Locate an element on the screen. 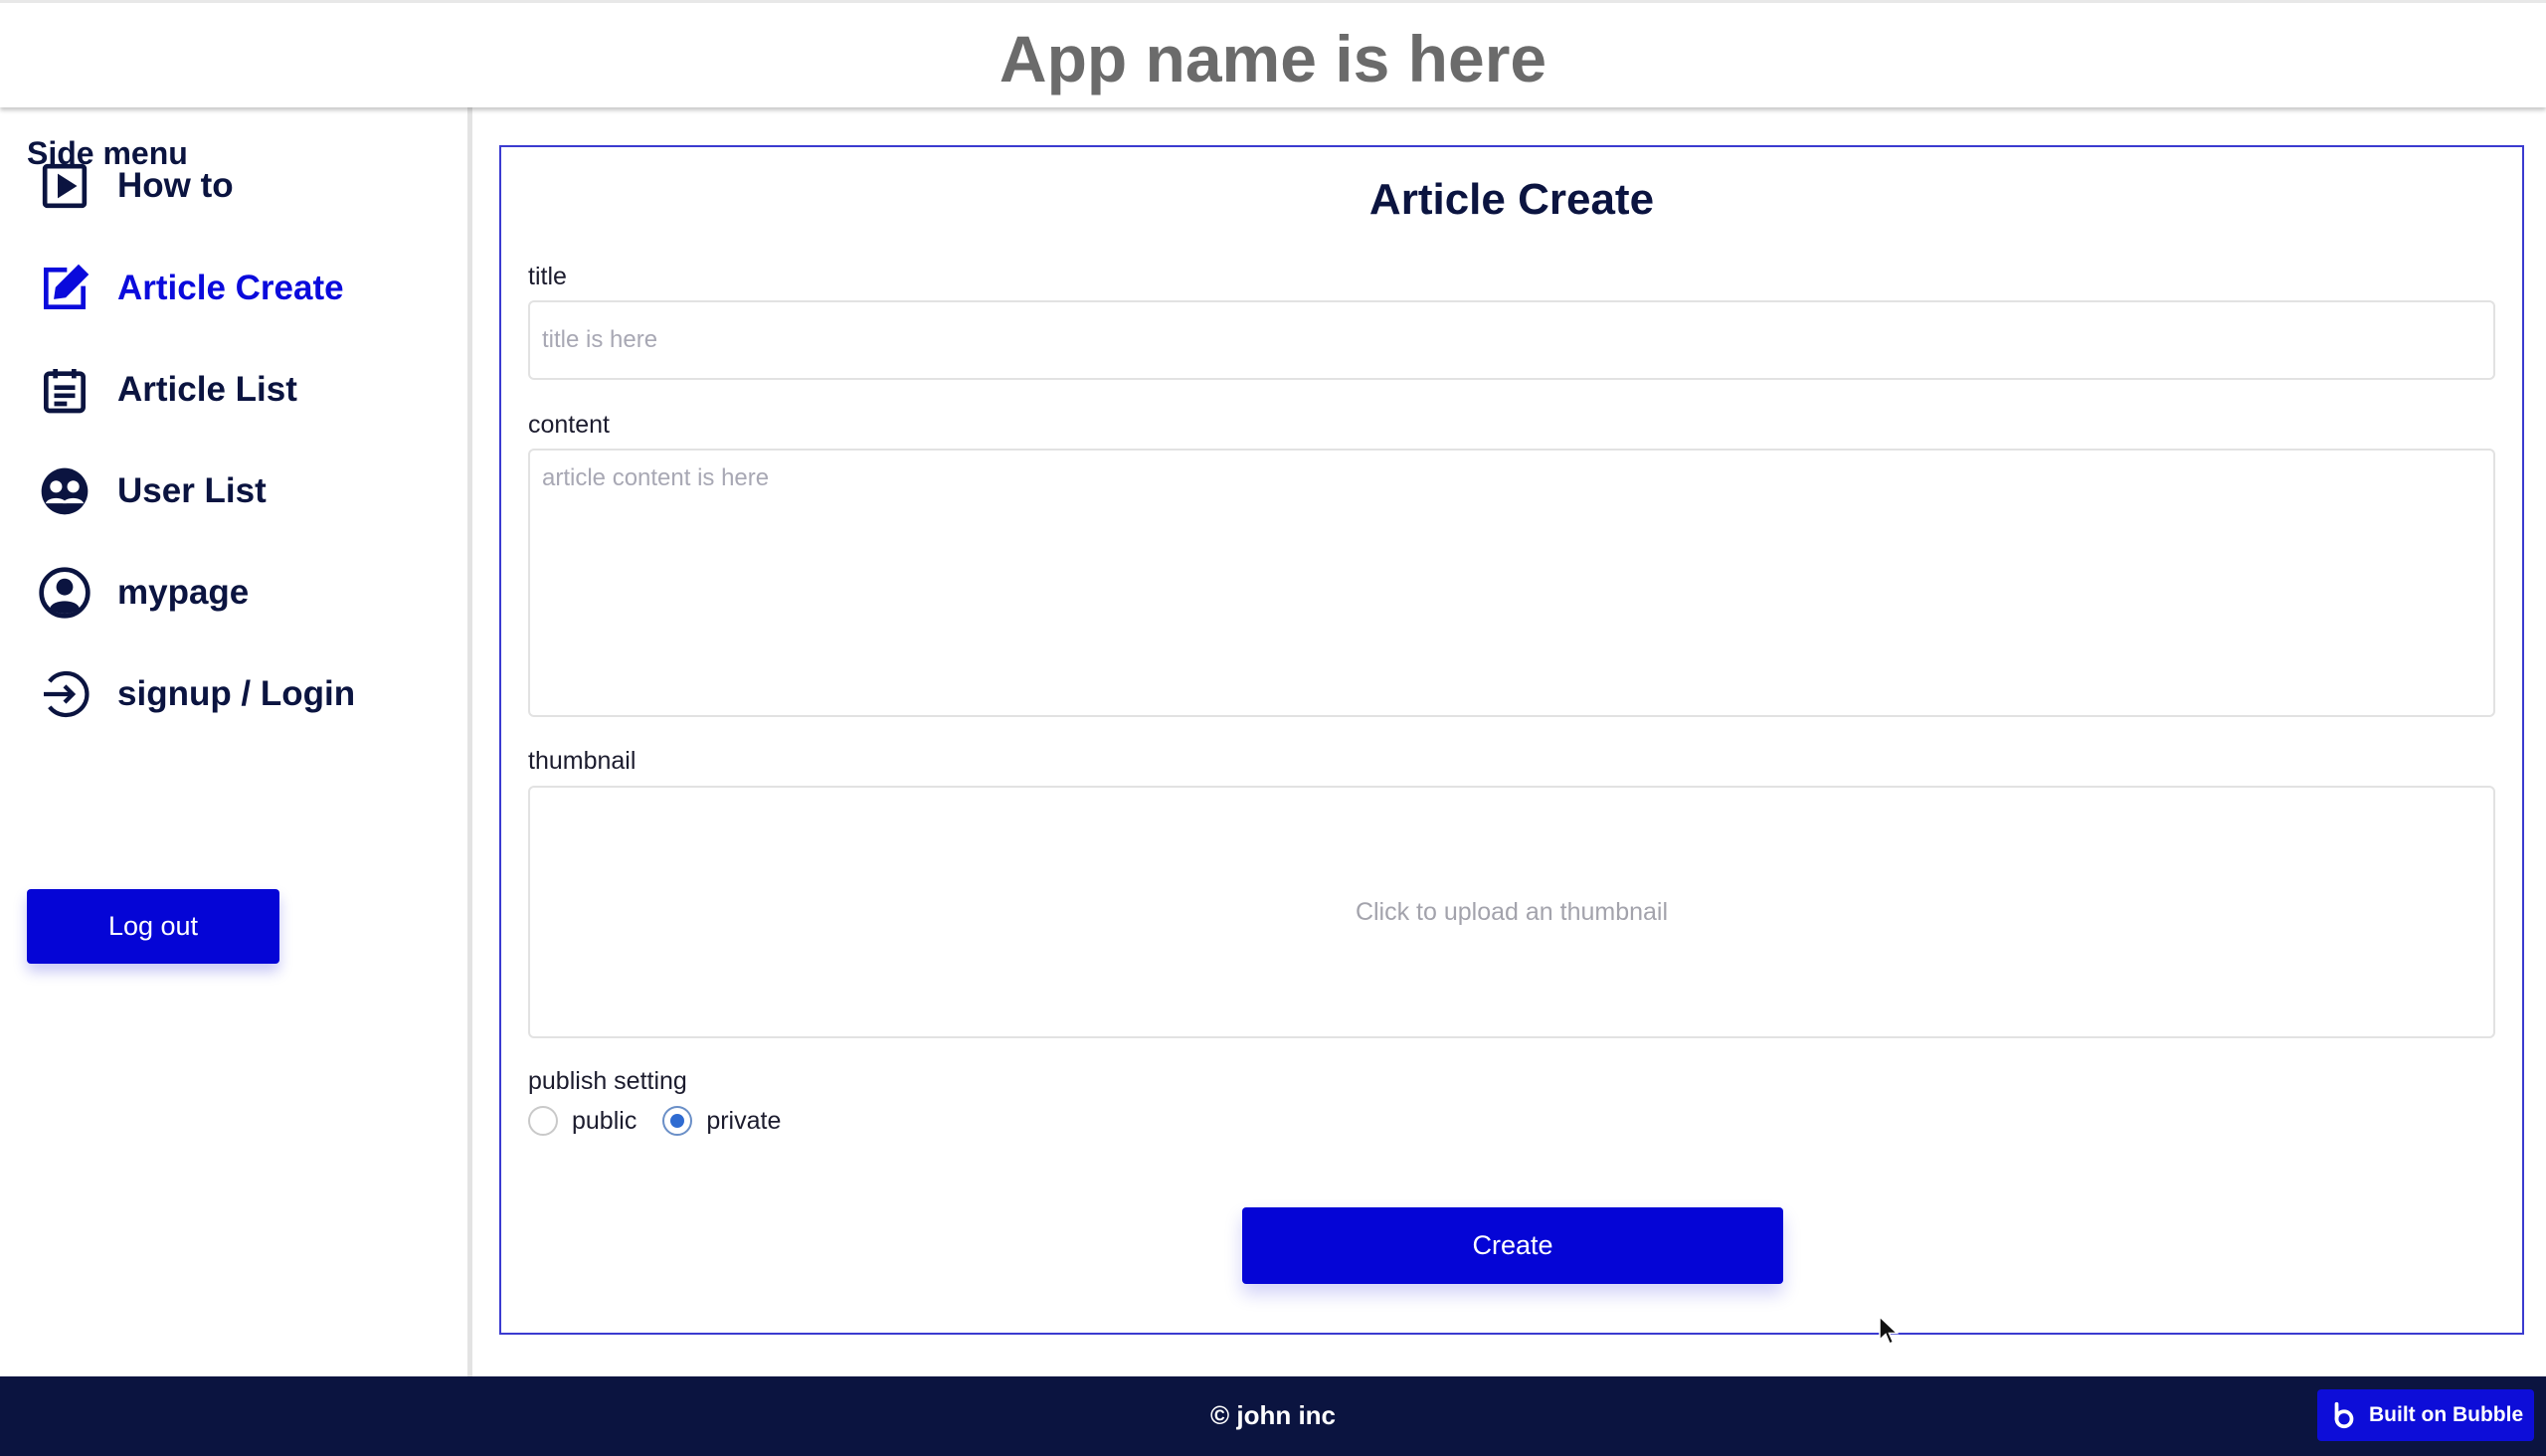 The image size is (2546, 1456). sidebar-item-article-create: Article Create is located at coordinates (243, 288).